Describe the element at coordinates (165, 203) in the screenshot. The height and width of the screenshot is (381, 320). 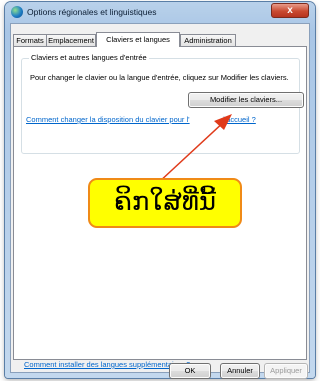
I see `annotation-callout: ຄິກໃສ່ທີ່ນີ້` at that location.